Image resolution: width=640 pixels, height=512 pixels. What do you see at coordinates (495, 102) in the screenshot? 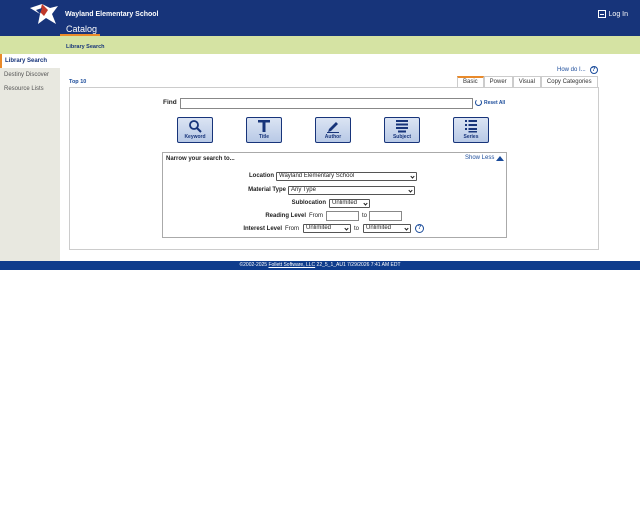
I see `reset-all-label: Reset All` at bounding box center [495, 102].